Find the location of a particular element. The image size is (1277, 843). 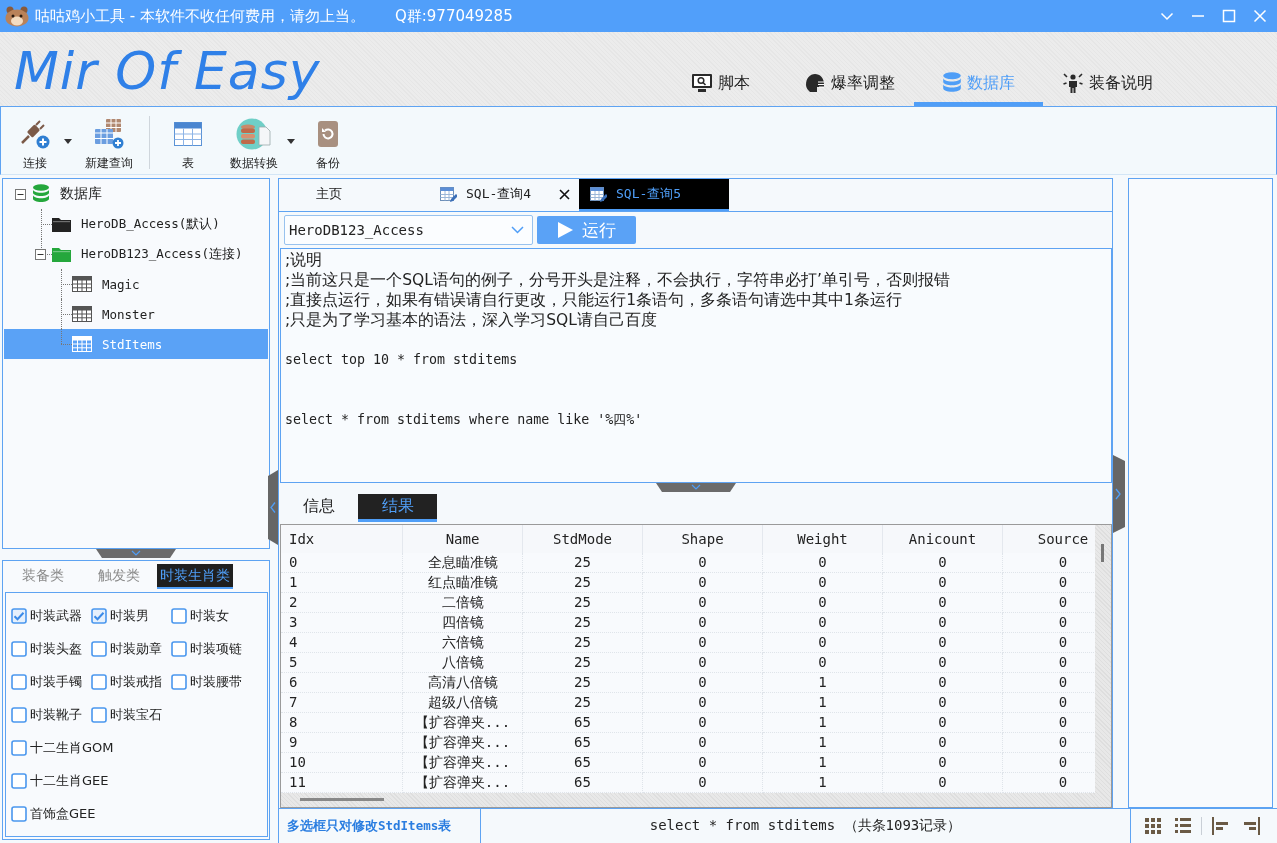

table-cell: 2 is located at coordinates (342, 603).